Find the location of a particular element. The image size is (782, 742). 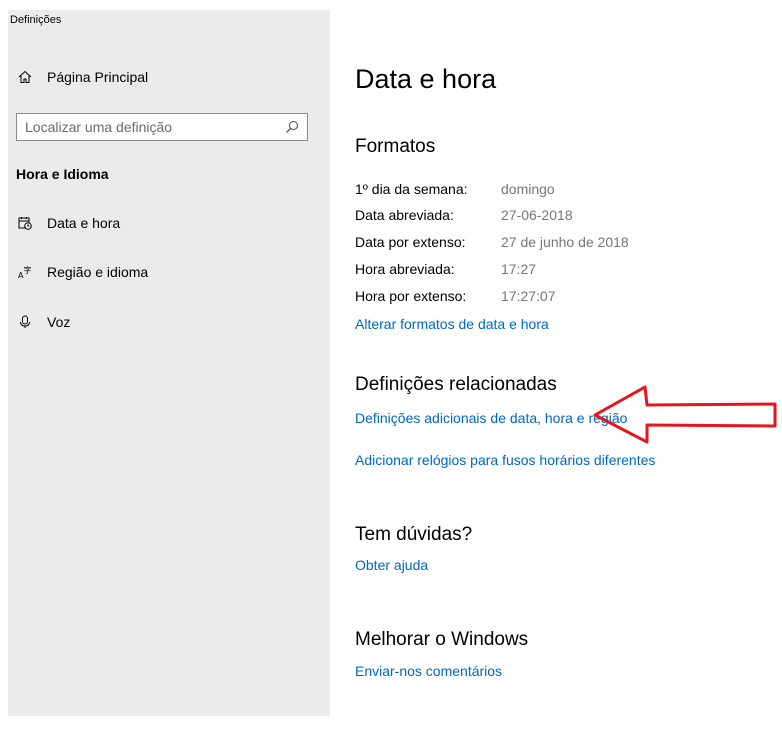

format-value: 27 de junho de 2018 is located at coordinates (565, 242).